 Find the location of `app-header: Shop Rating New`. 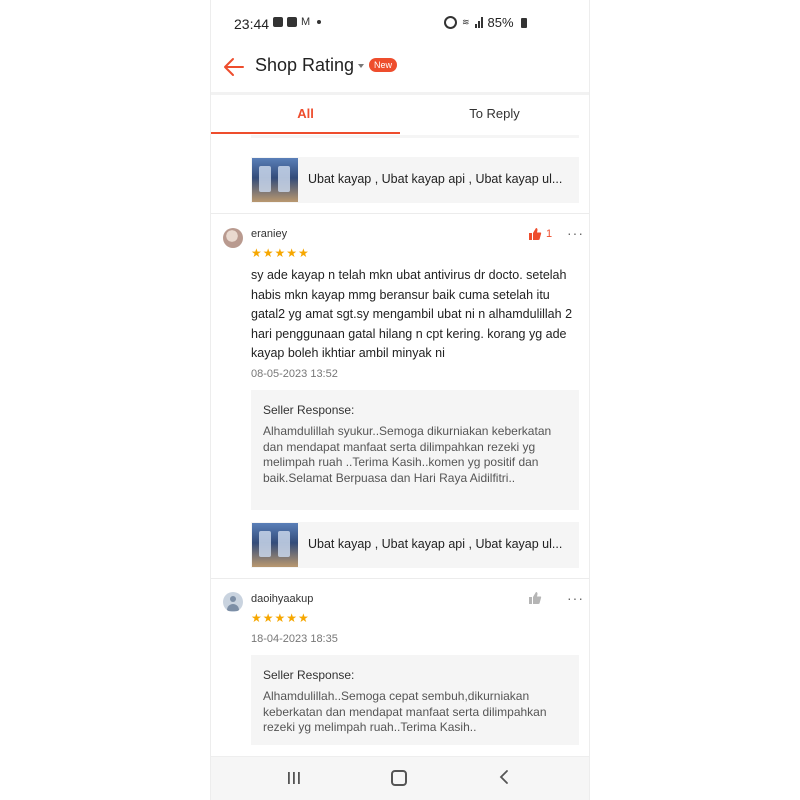

app-header: Shop Rating New is located at coordinates (400, 68).